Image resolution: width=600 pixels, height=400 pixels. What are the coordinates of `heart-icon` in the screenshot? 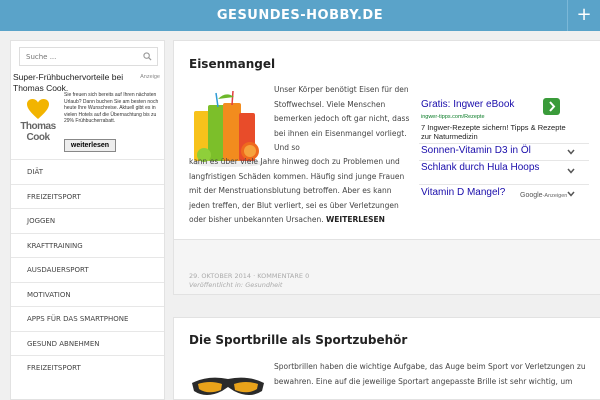 It's located at (38, 109).